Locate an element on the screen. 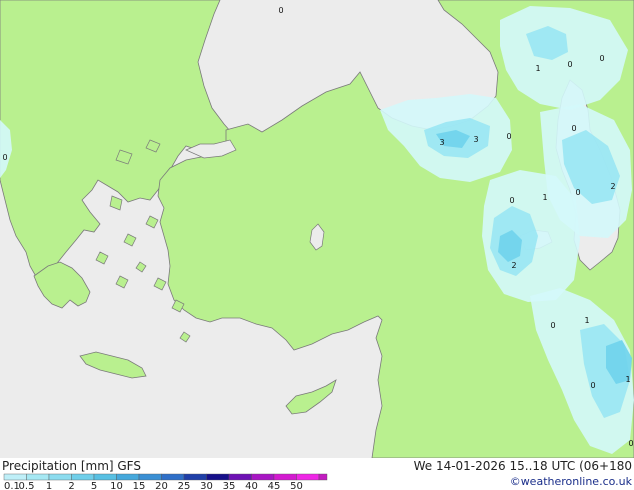  legend-tick-label: 15 is located at coordinates (139, 485).